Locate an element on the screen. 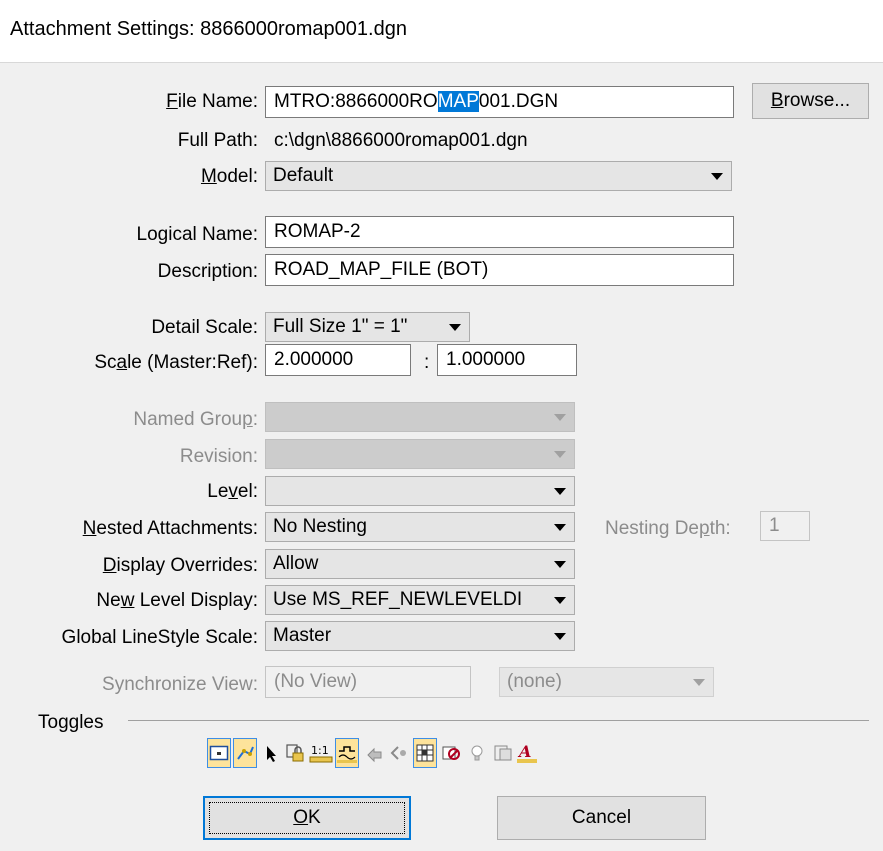  file-name-label: File Name: is located at coordinates (212, 101).